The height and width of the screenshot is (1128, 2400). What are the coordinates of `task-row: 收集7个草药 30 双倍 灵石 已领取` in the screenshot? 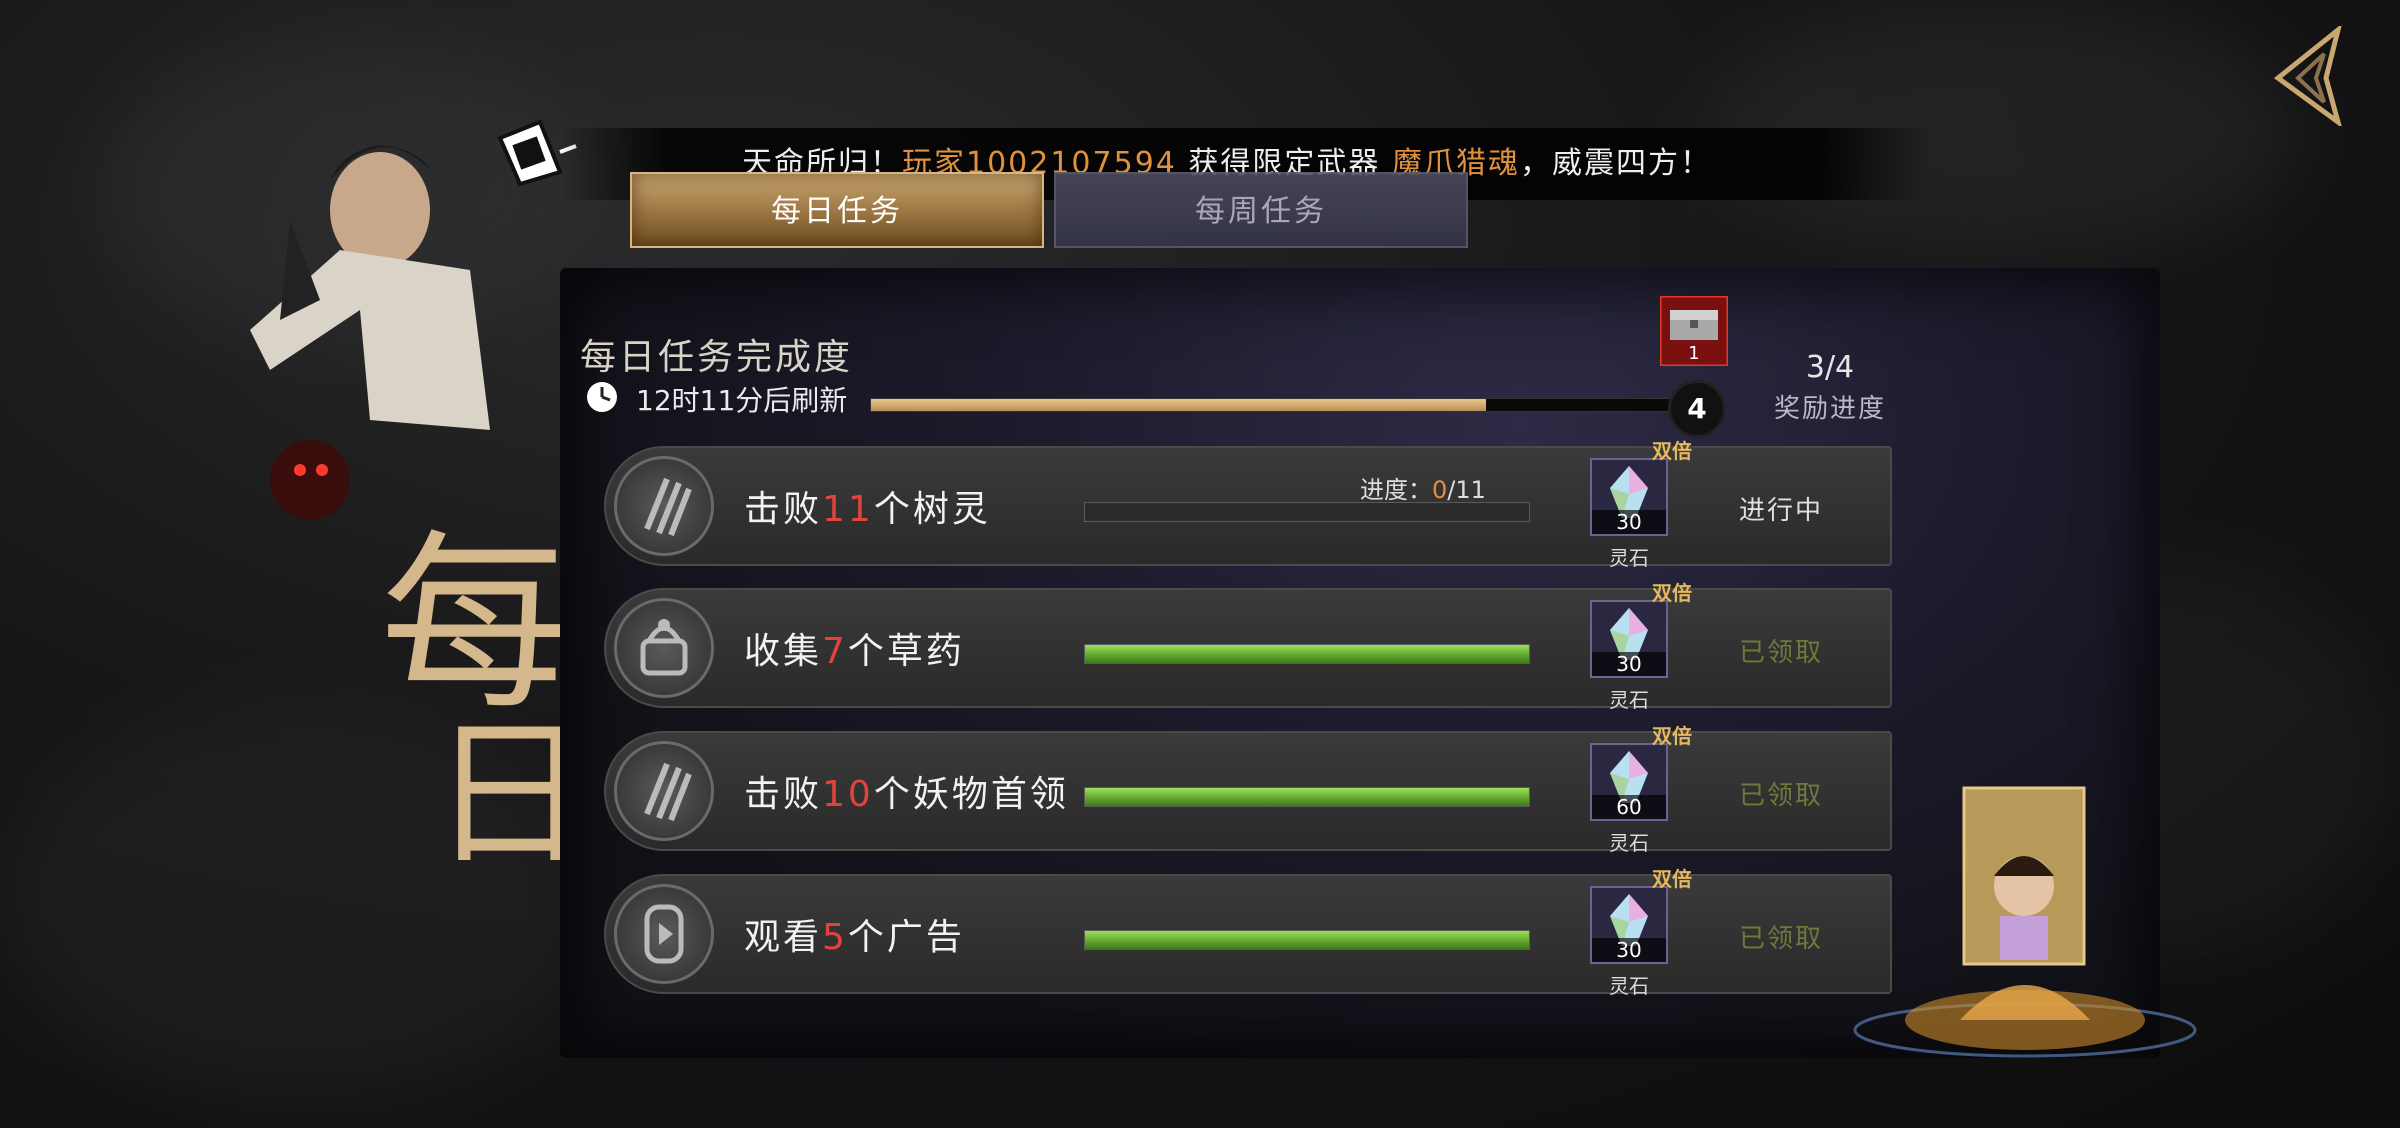 It's located at (1248, 646).